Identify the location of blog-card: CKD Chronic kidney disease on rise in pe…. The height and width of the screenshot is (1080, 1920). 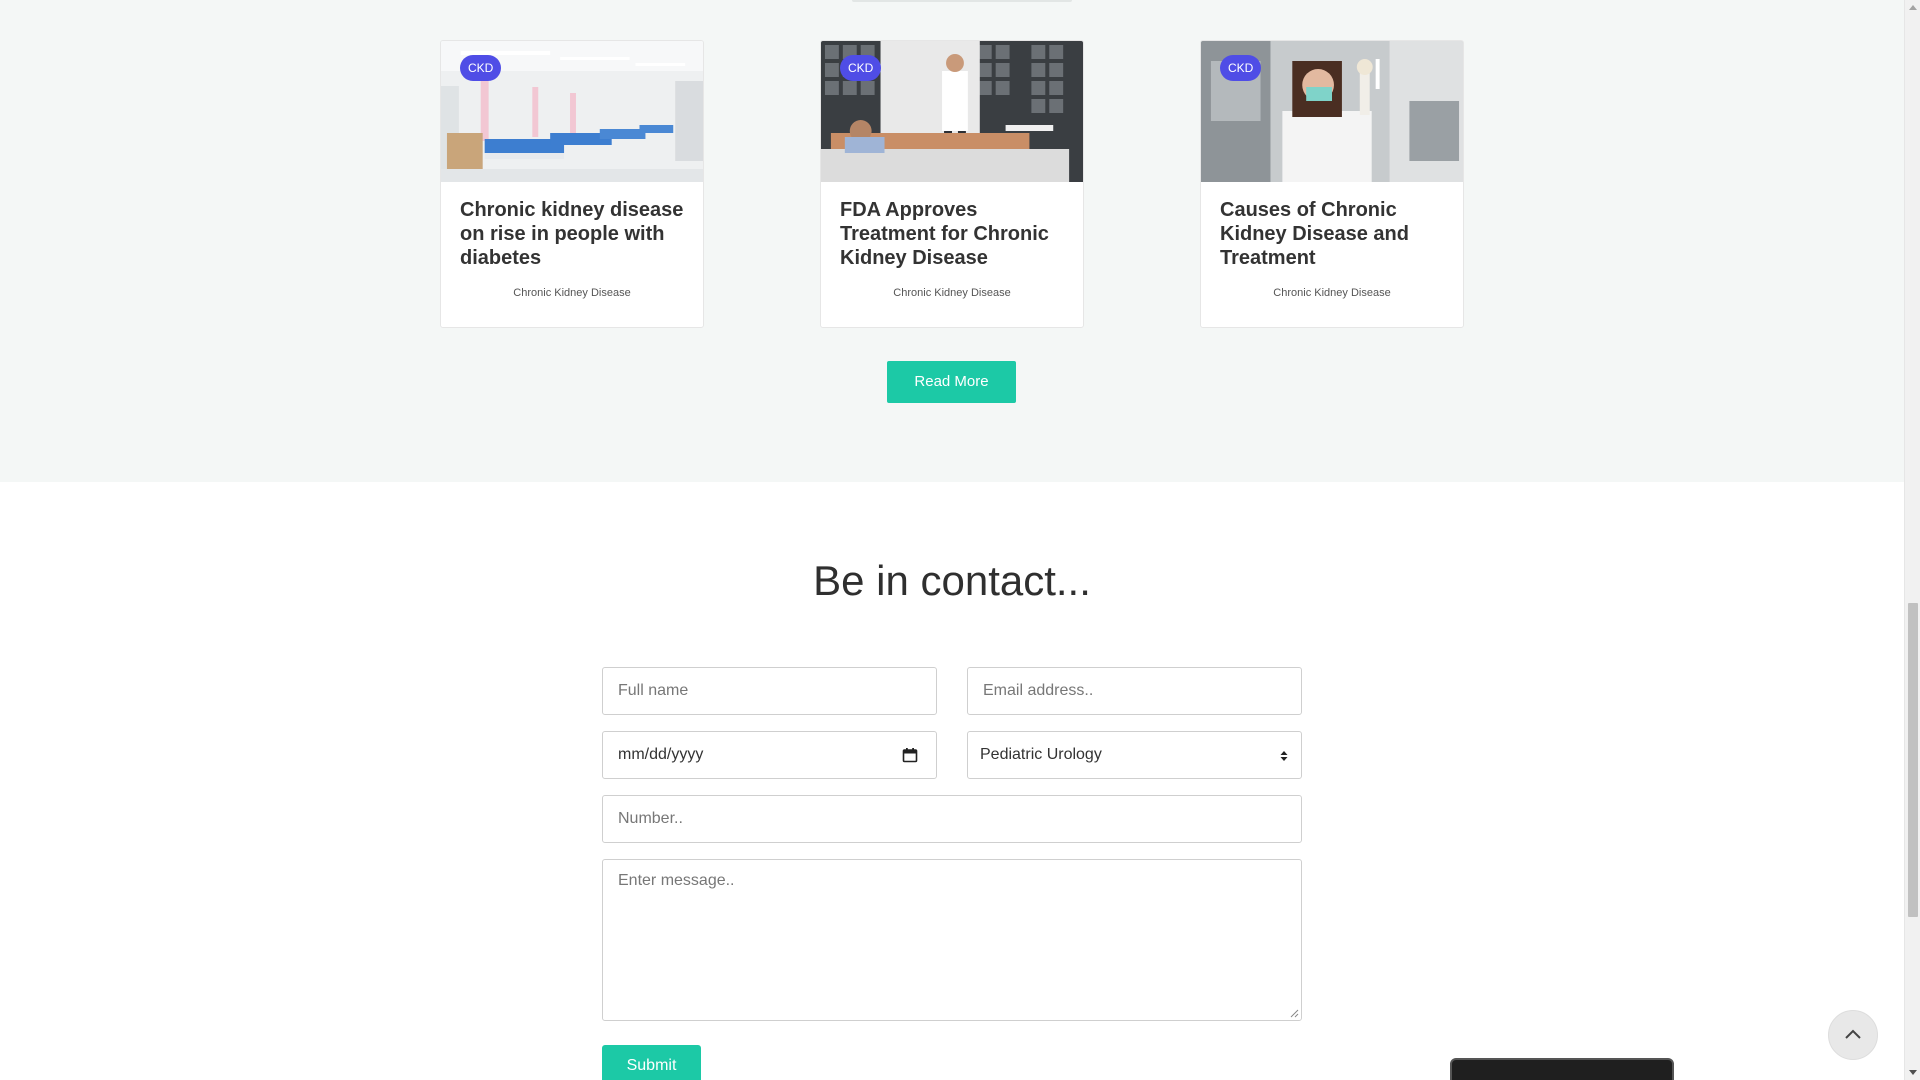
(572, 184).